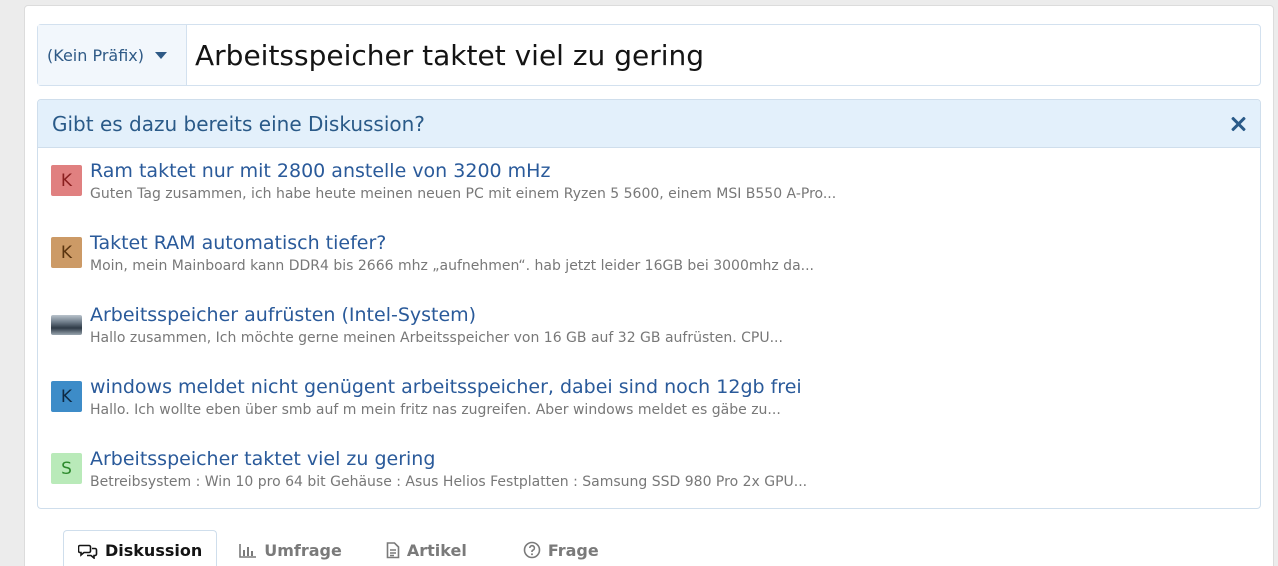  What do you see at coordinates (436, 315) in the screenshot?
I see `thread-title-link: Arbeitsspeicher aufrüsten (Intel-System)` at bounding box center [436, 315].